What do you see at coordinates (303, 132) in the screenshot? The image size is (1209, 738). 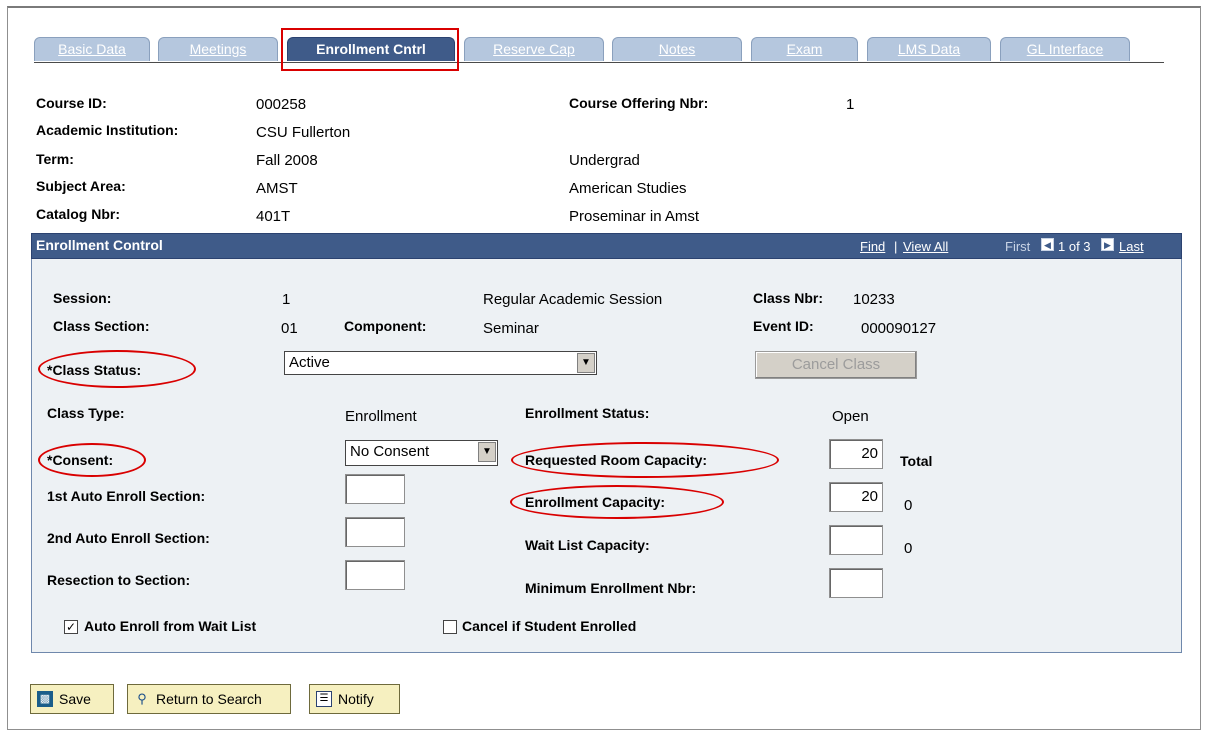 I see `institution-value: CSU Fullerton` at bounding box center [303, 132].